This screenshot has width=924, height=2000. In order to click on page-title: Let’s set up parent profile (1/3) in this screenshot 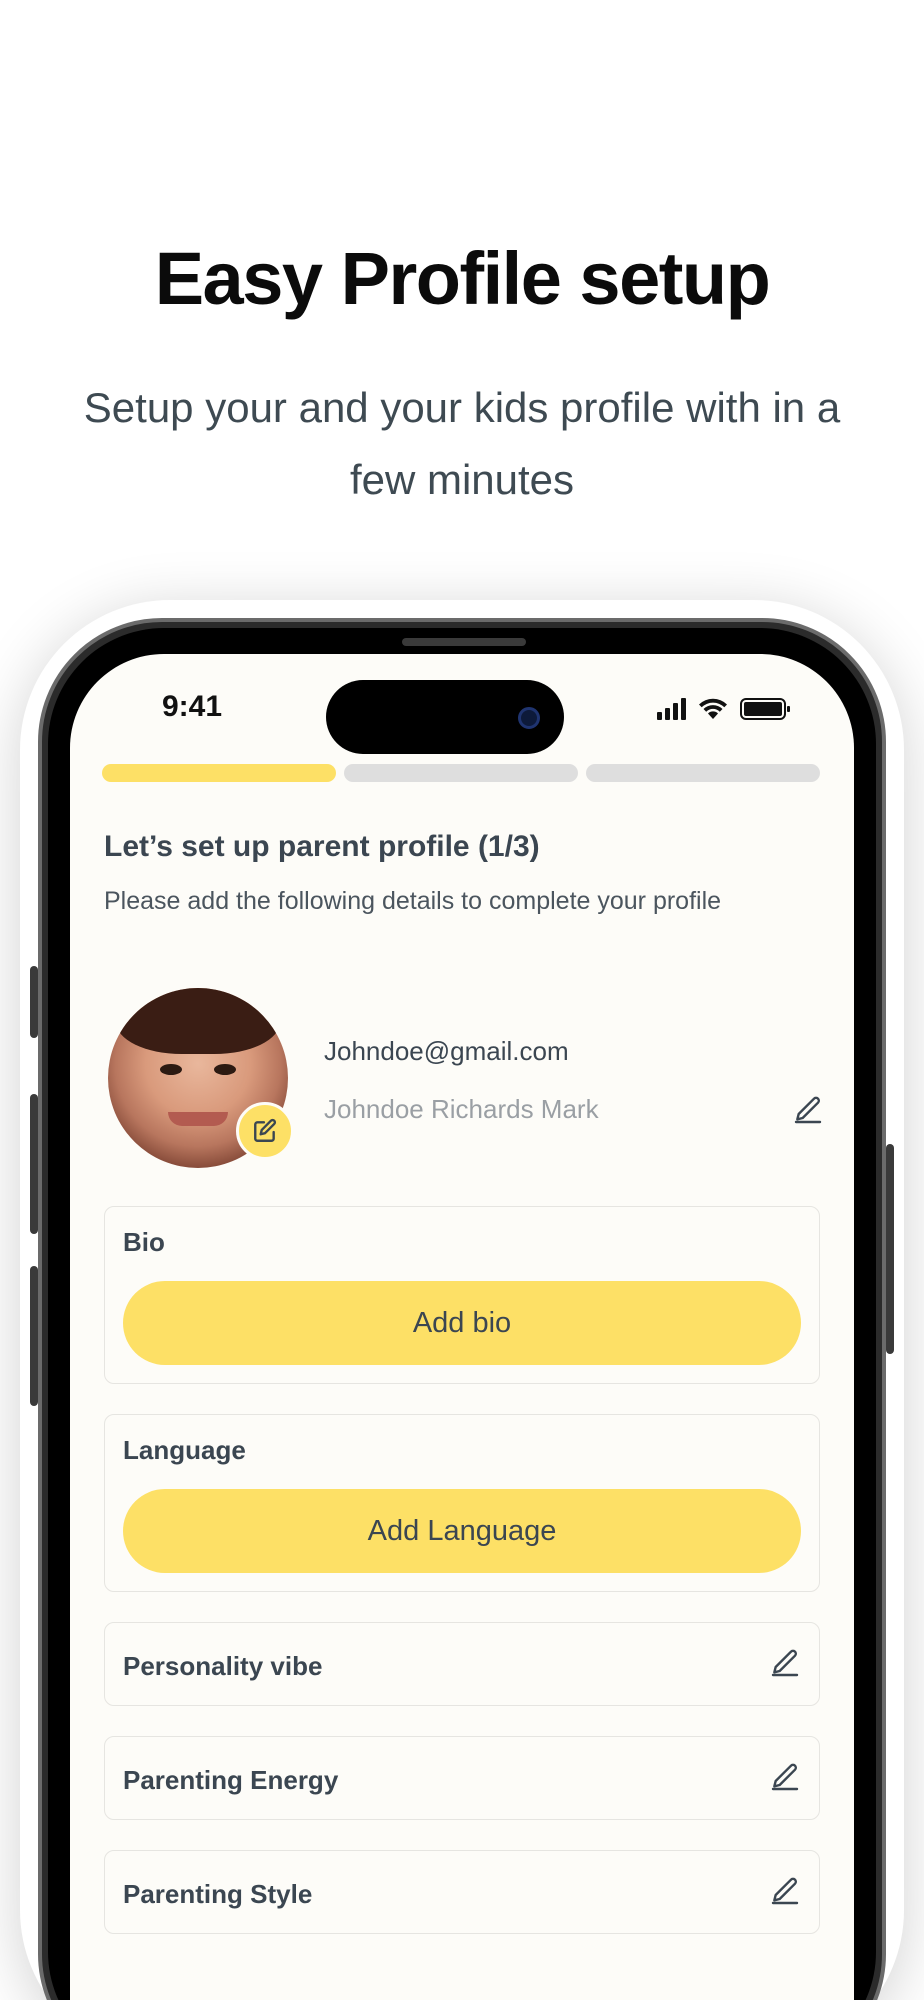, I will do `click(322, 846)`.